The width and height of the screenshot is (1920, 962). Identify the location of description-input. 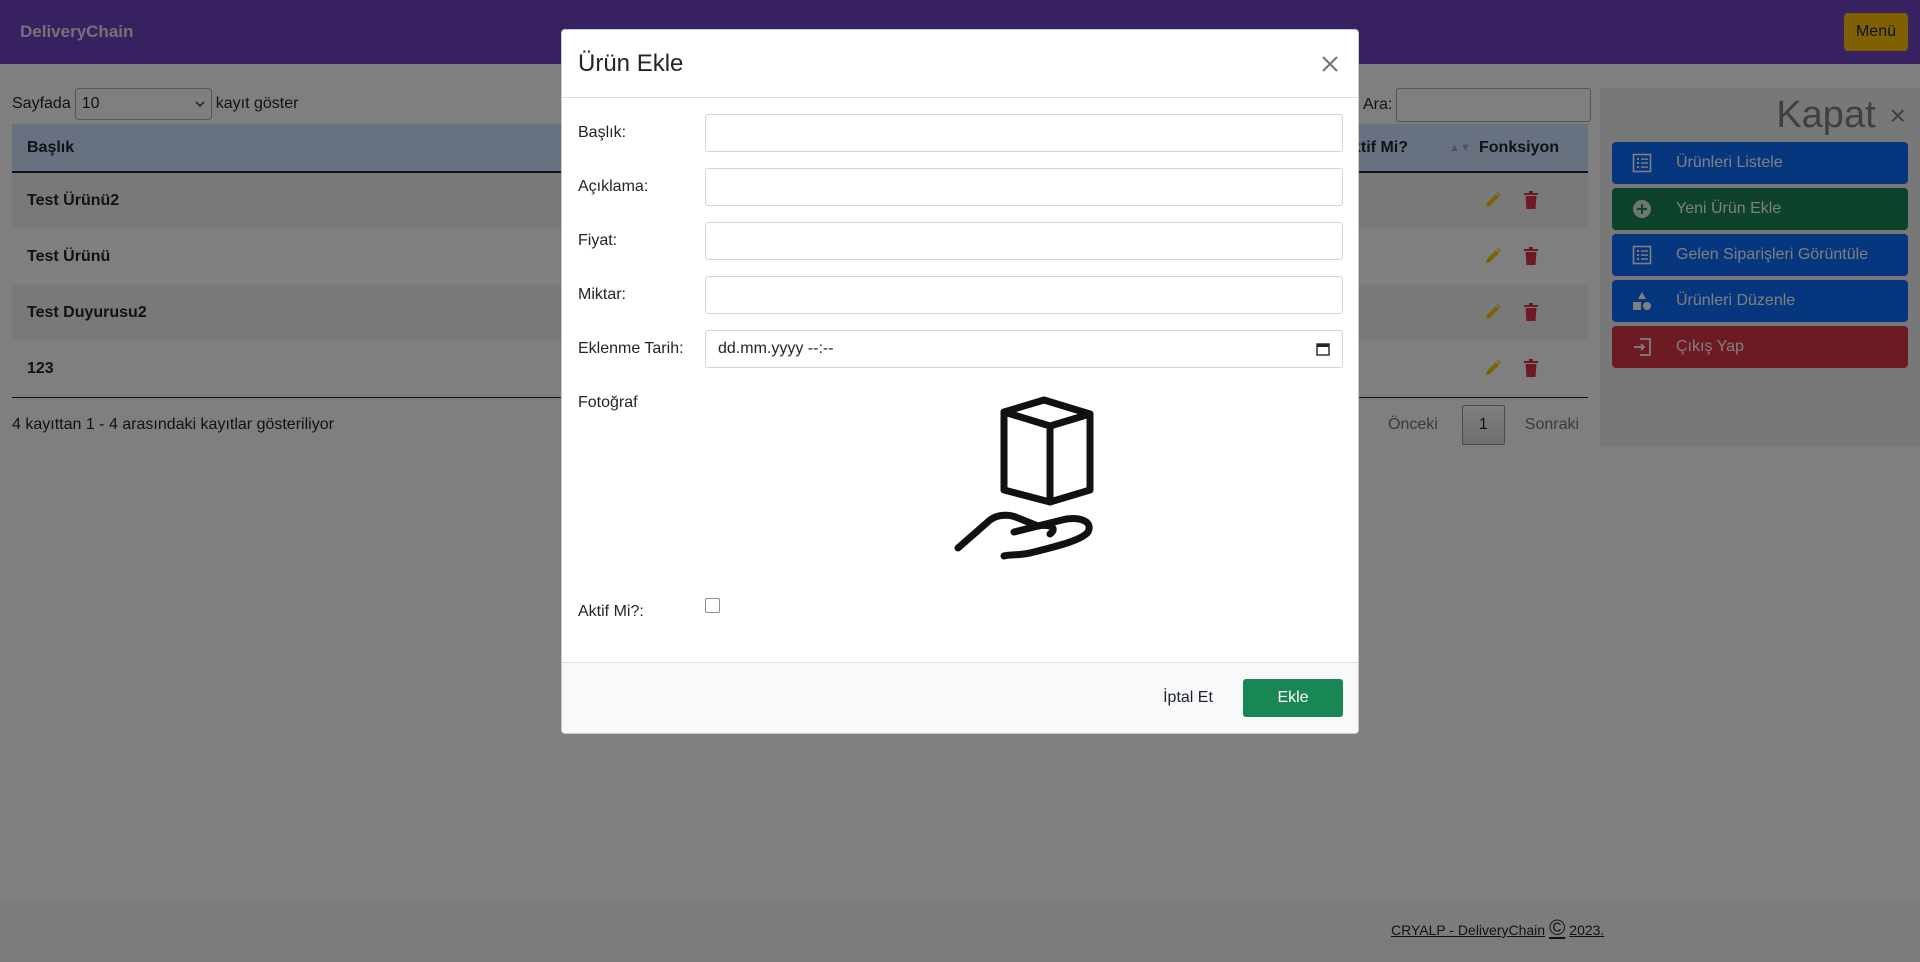
(1024, 187).